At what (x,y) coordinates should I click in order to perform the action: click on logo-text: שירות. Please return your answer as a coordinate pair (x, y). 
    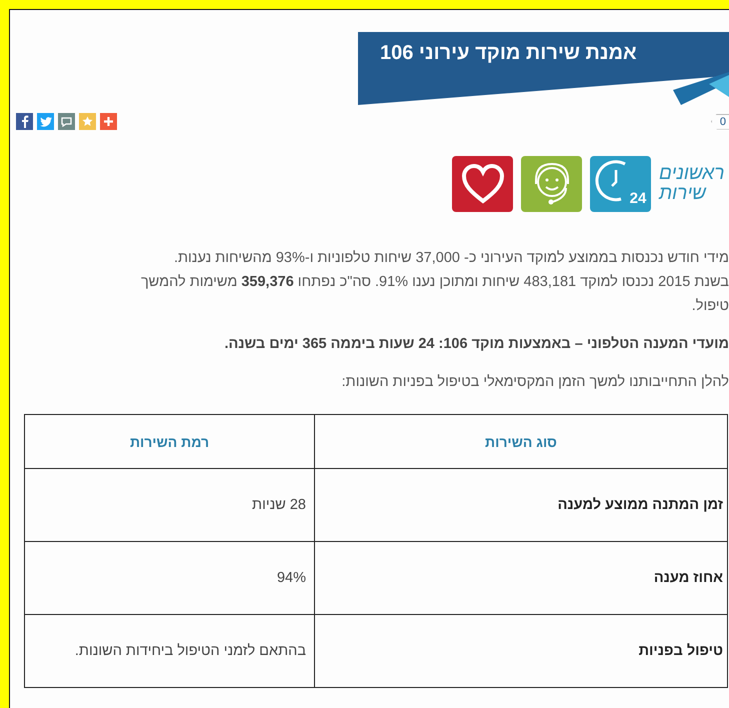
    Looking at the image, I should click on (682, 194).